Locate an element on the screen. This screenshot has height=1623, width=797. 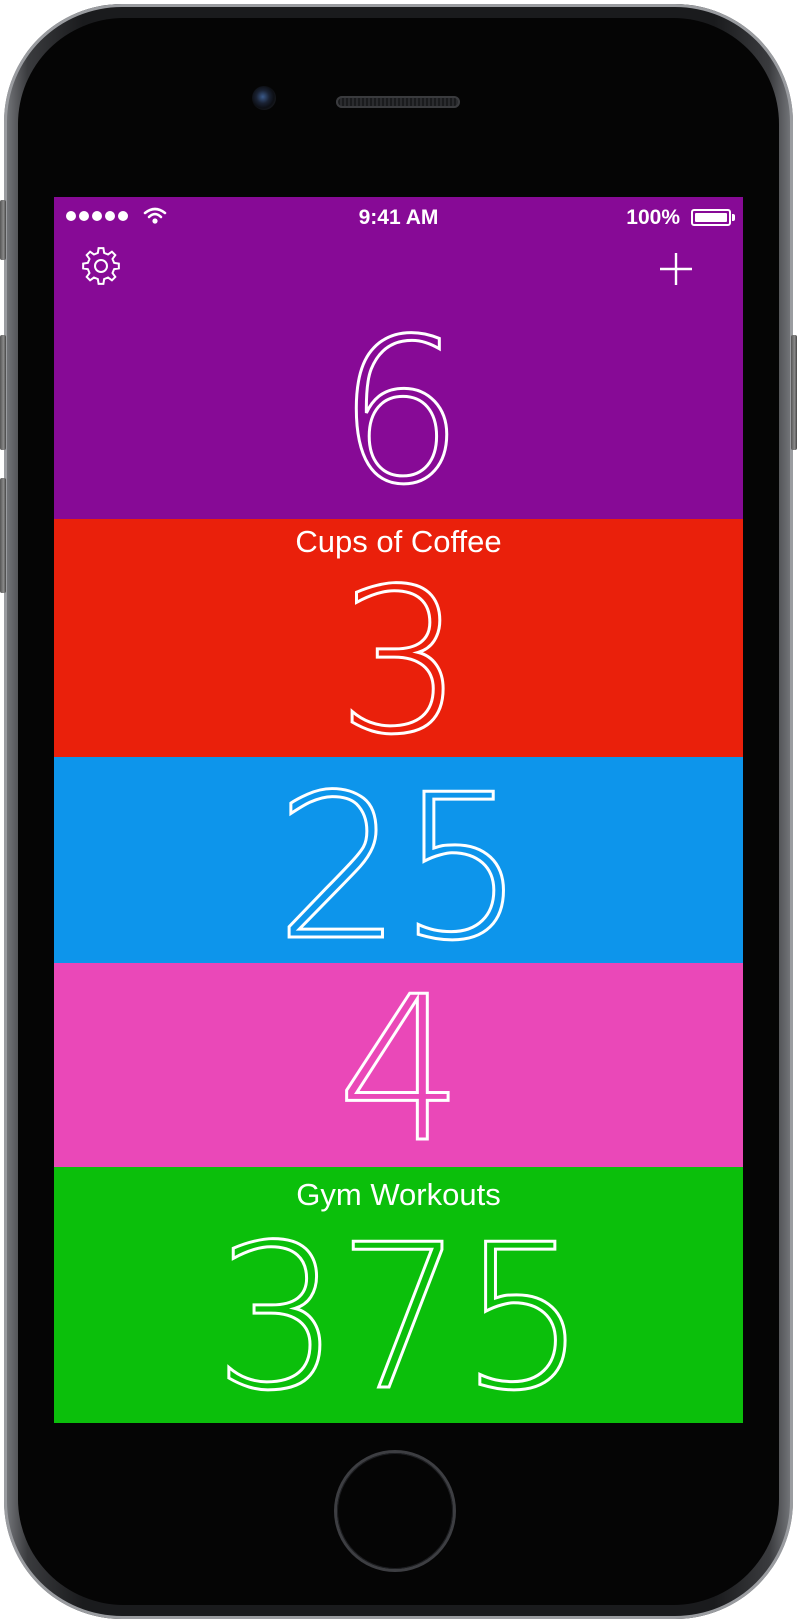
counter-card: Gym Workouts 375 is located at coordinates (398, 1295).